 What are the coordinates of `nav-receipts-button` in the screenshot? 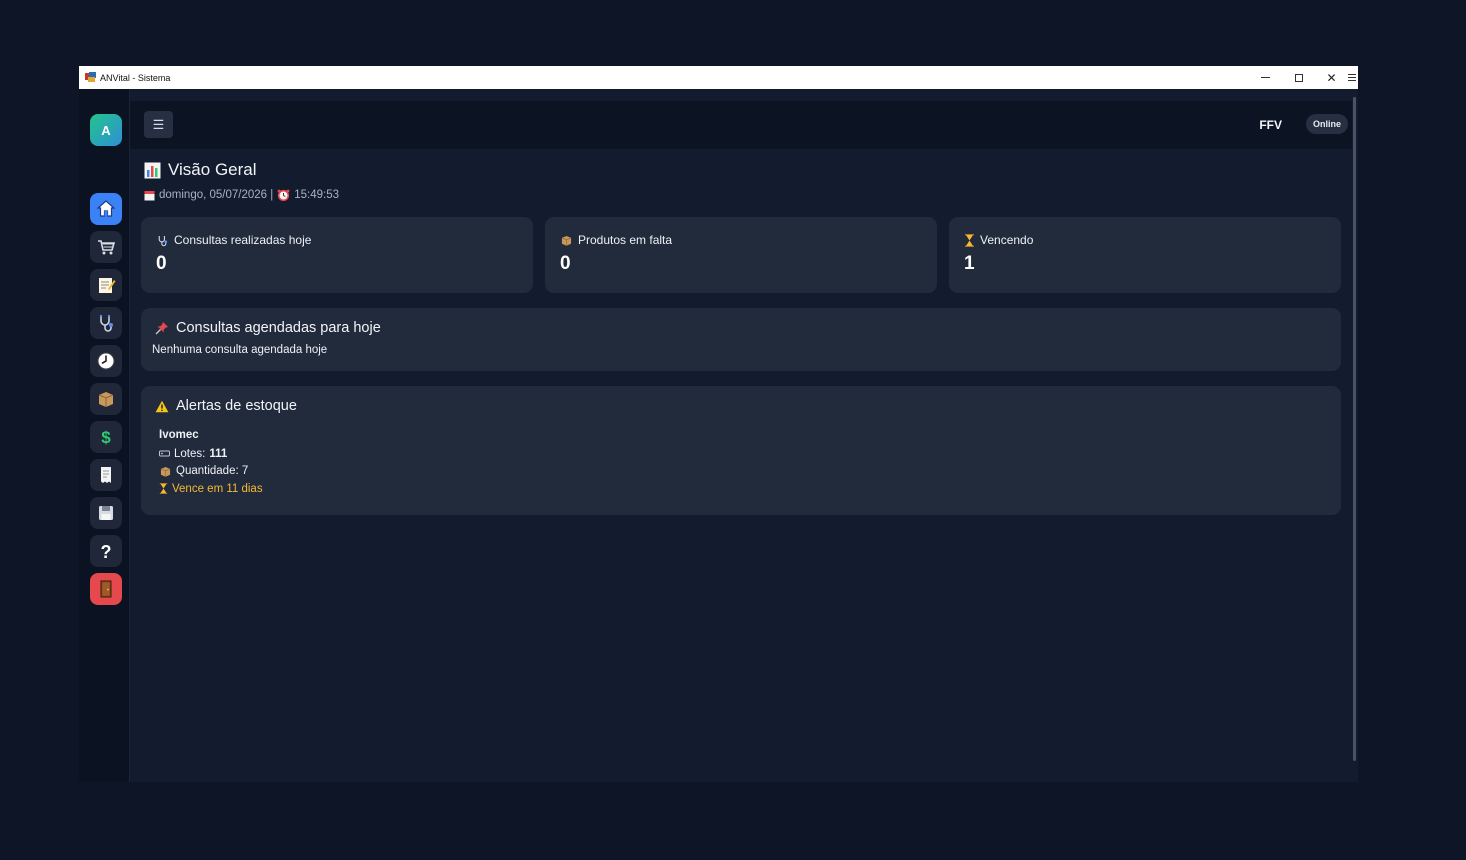 It's located at (106, 475).